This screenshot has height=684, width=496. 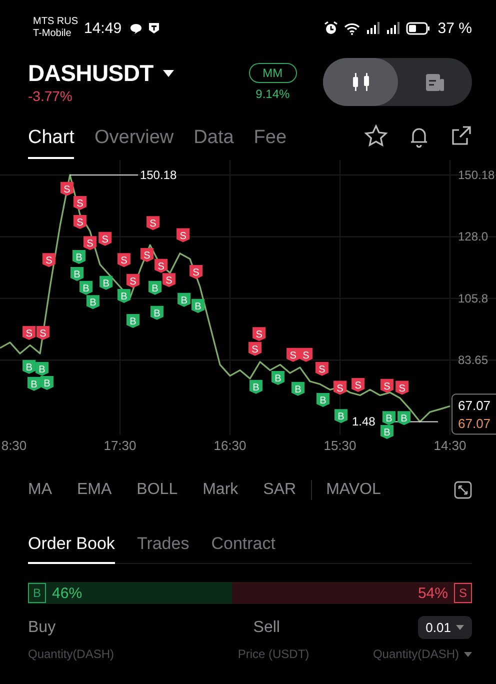 What do you see at coordinates (438, 627) in the screenshot?
I see `precision-value: 0.01` at bounding box center [438, 627].